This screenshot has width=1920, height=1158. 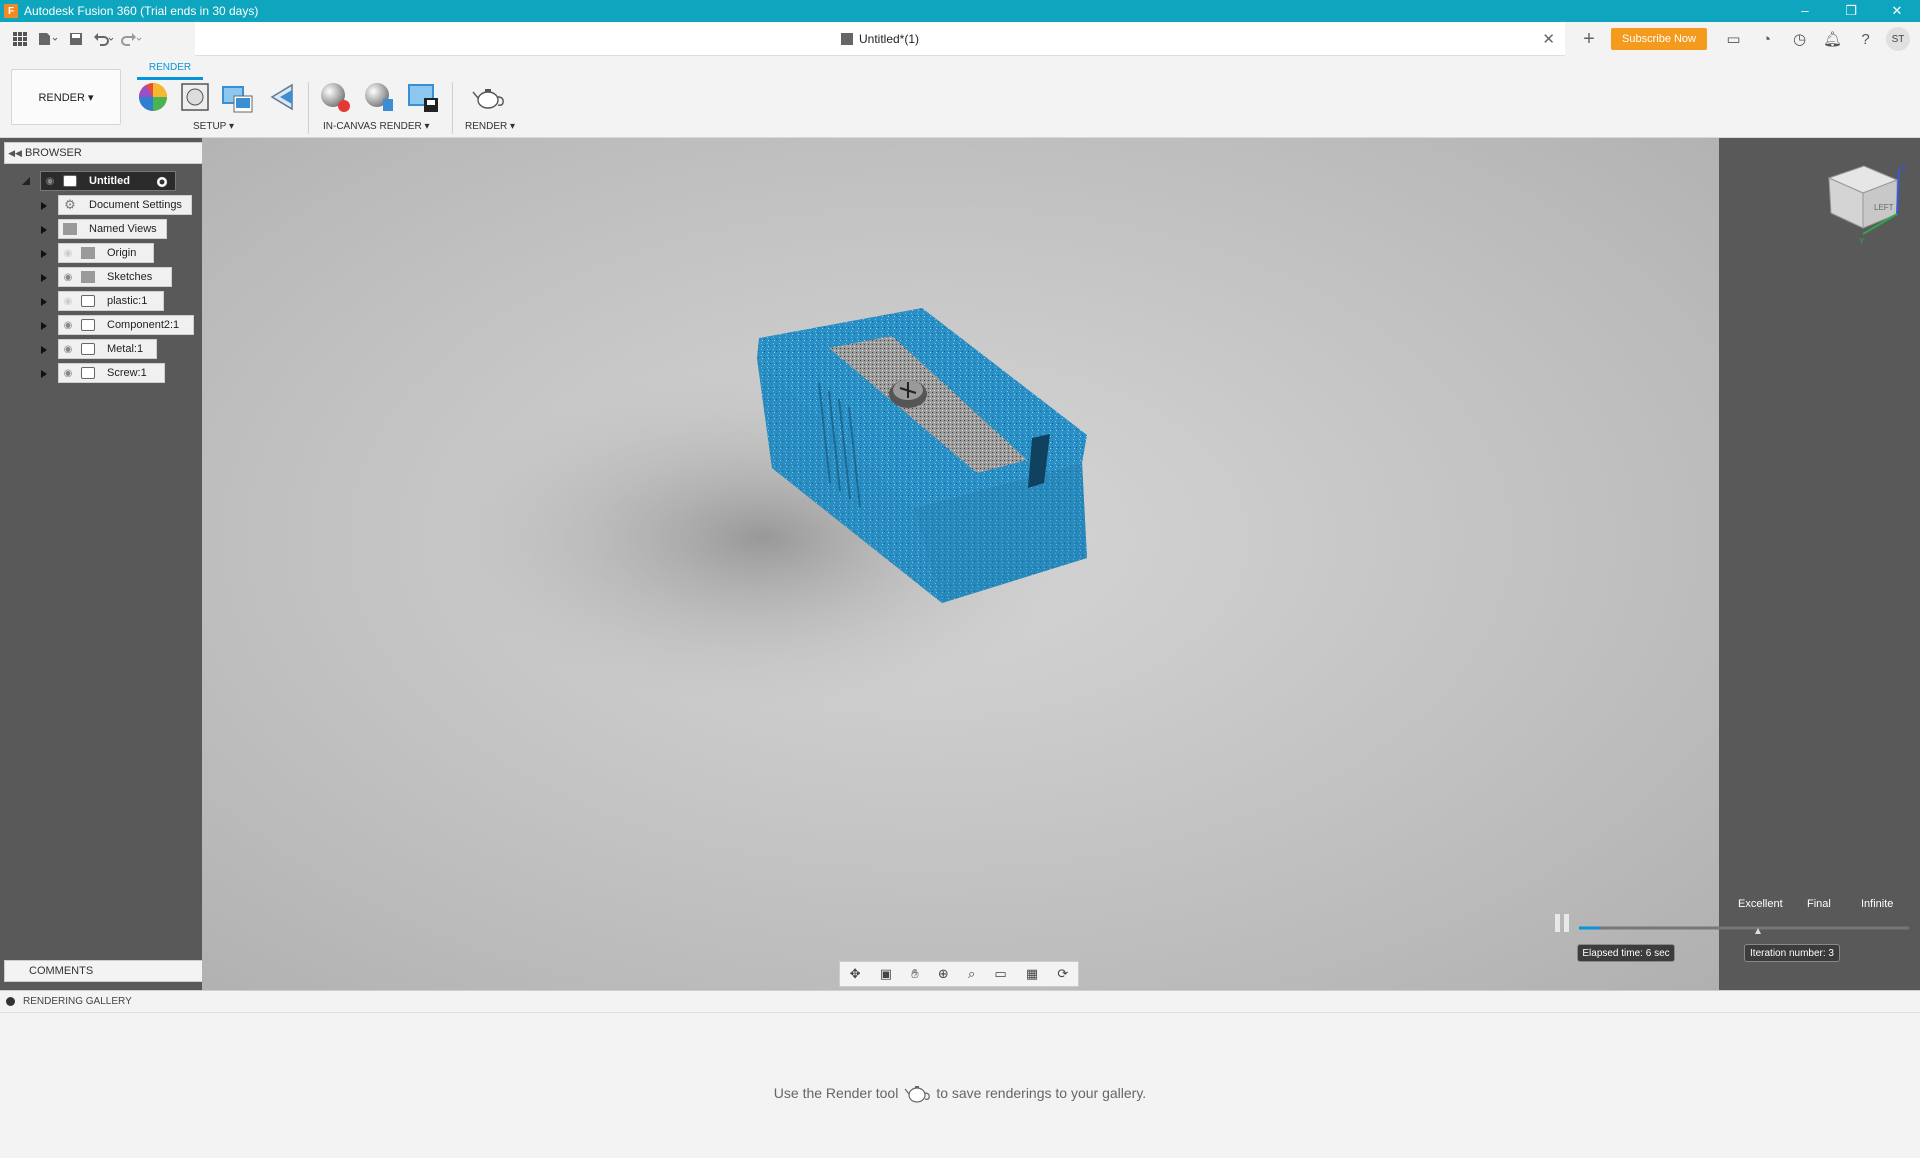 What do you see at coordinates (1903, 167) in the screenshot?
I see `z-axis-label: Z` at bounding box center [1903, 167].